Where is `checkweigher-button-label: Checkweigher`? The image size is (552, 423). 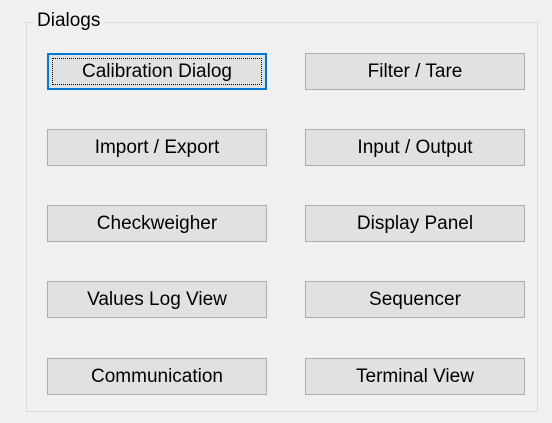
checkweigher-button-label: Checkweigher is located at coordinates (157, 223).